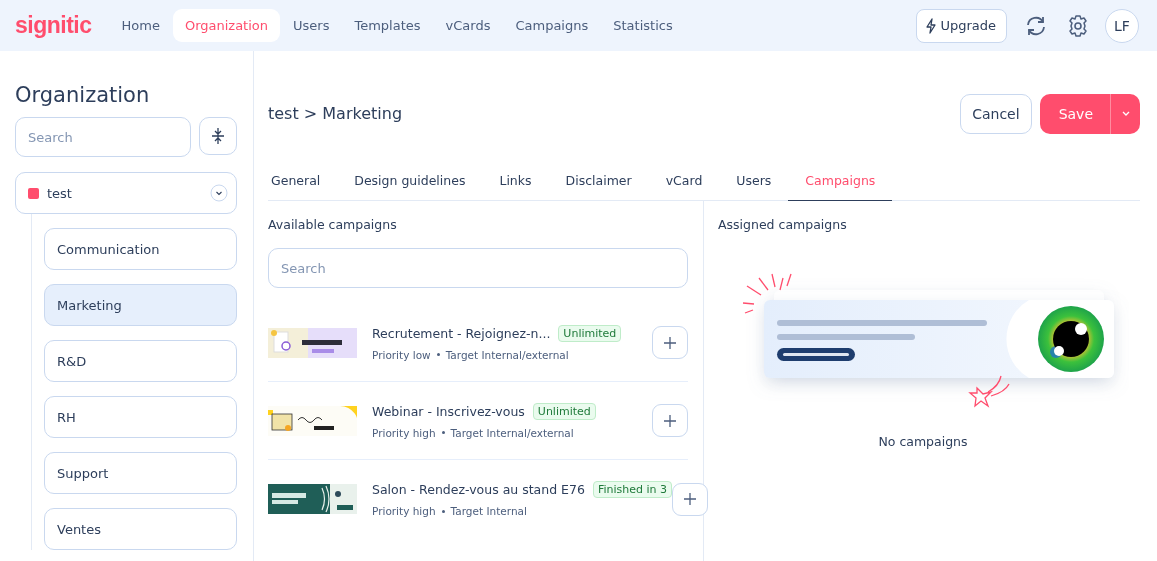 Image resolution: width=1157 pixels, height=561 pixels. Describe the element at coordinates (83, 95) in the screenshot. I see `sidebar-title: Organization` at that location.